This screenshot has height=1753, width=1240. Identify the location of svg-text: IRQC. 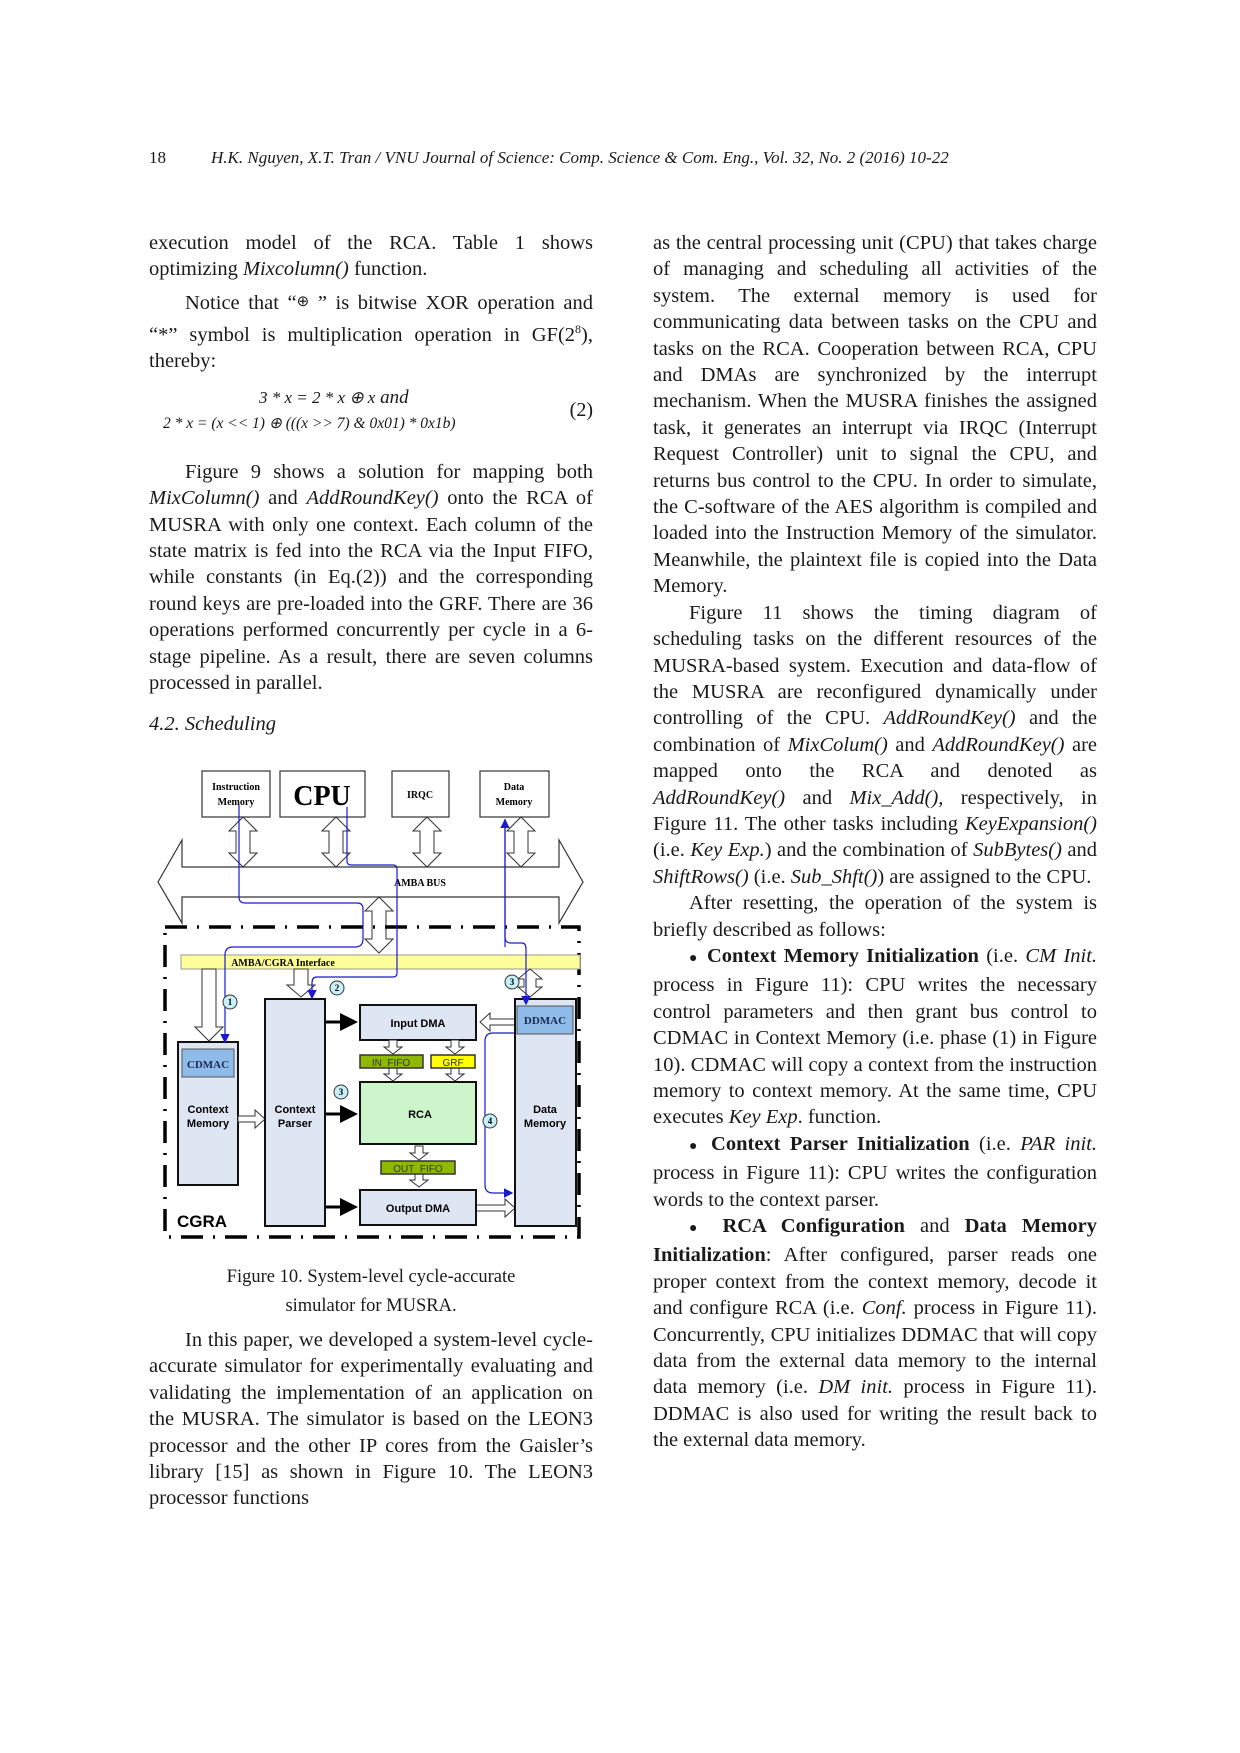
(420, 795).